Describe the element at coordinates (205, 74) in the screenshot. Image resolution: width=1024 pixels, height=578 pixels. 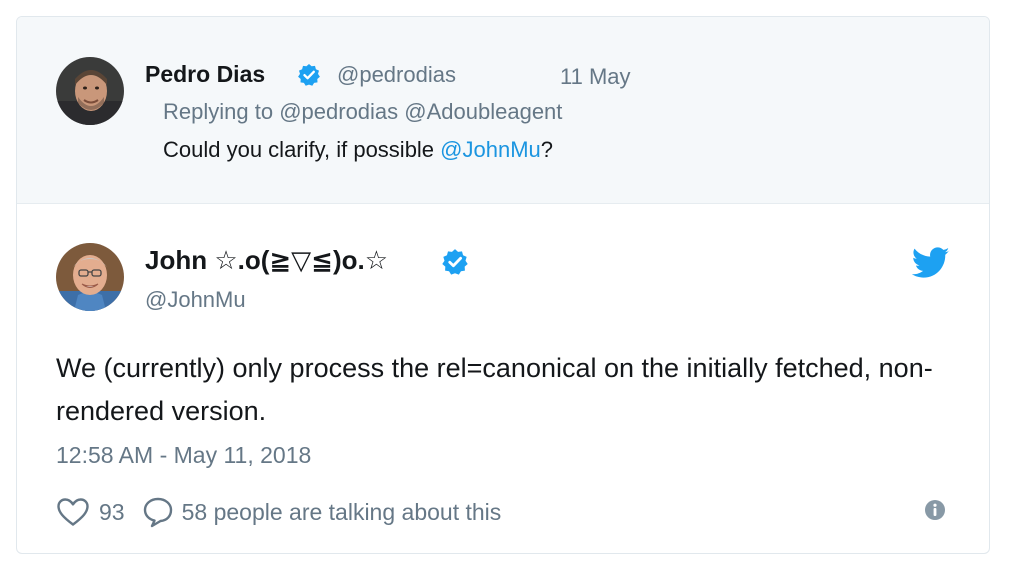
I see `parent-author-name: Pedro Dias` at that location.